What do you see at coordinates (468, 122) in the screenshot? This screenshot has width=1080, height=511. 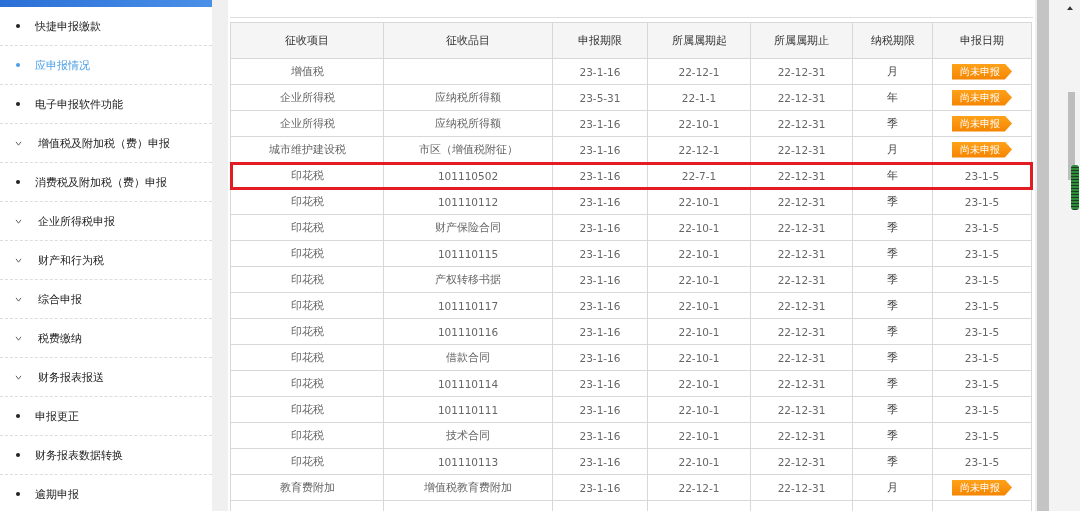 I see `table-cell: 应纳税所得额` at bounding box center [468, 122].